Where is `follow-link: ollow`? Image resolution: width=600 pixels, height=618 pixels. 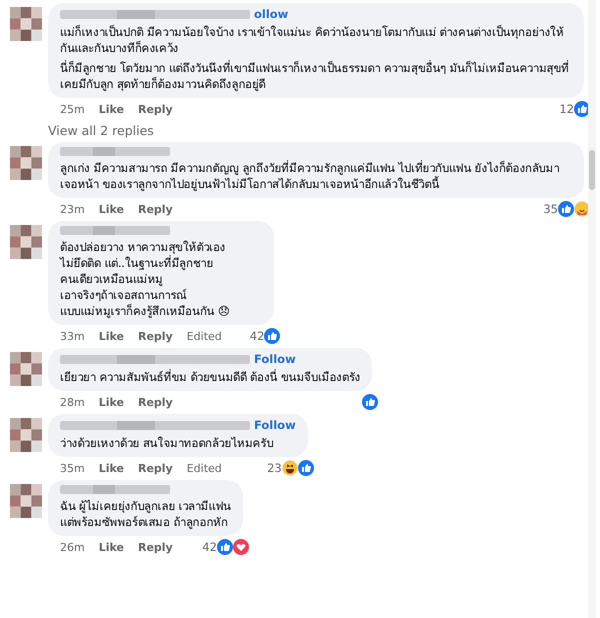 follow-link: ollow is located at coordinates (271, 14).